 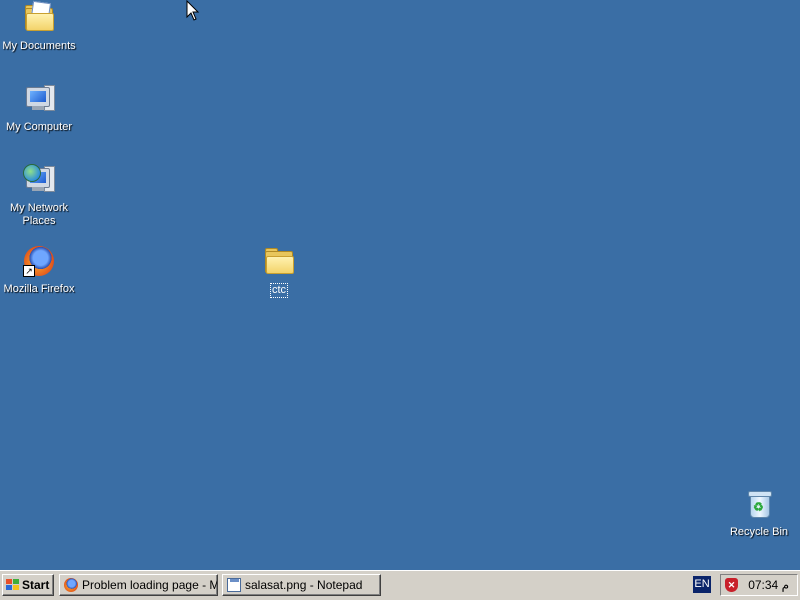 I want to click on system-tray: ✕ 07:34 م, so click(x=759, y=585).